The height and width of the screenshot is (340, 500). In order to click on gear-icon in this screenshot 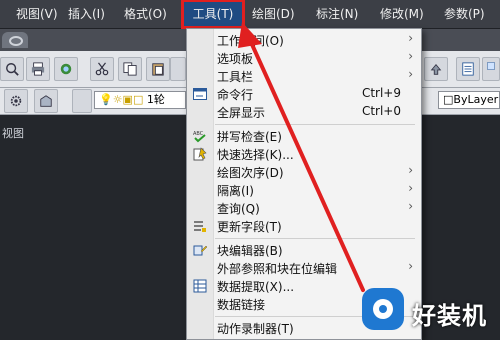, I will do `click(16, 101)`.